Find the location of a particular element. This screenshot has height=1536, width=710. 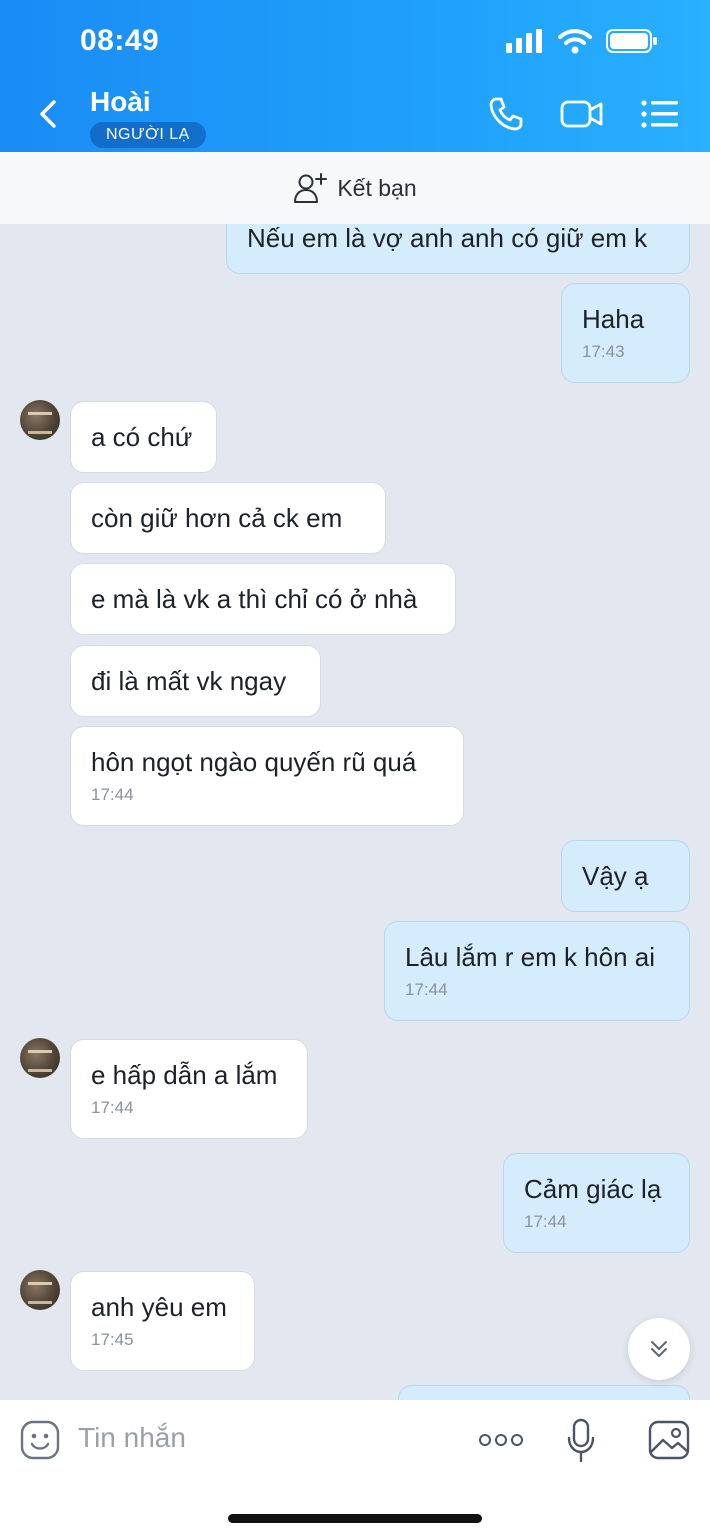

message-time: 17:45 is located at coordinates (112, 1339).